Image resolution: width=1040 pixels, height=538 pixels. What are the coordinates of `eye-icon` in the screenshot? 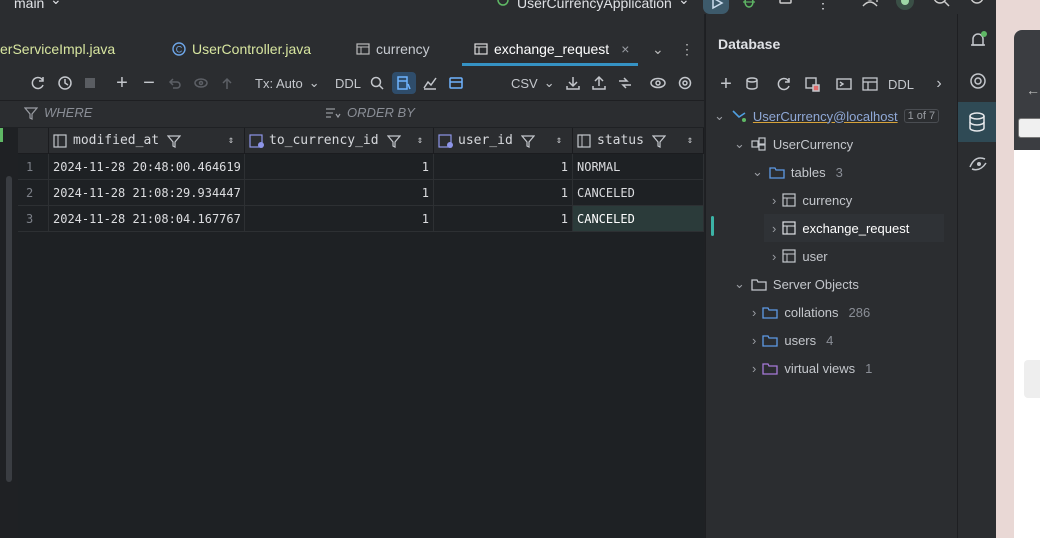 It's located at (658, 83).